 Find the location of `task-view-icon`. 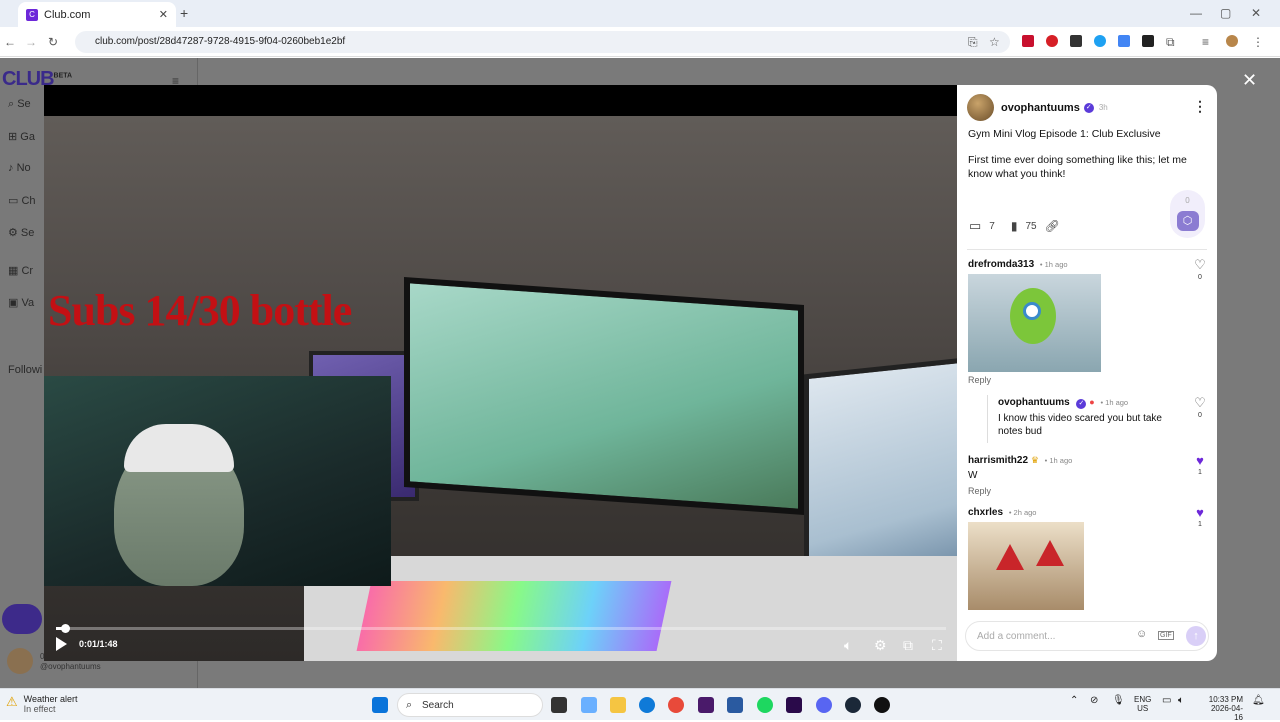

task-view-icon is located at coordinates (559, 705).